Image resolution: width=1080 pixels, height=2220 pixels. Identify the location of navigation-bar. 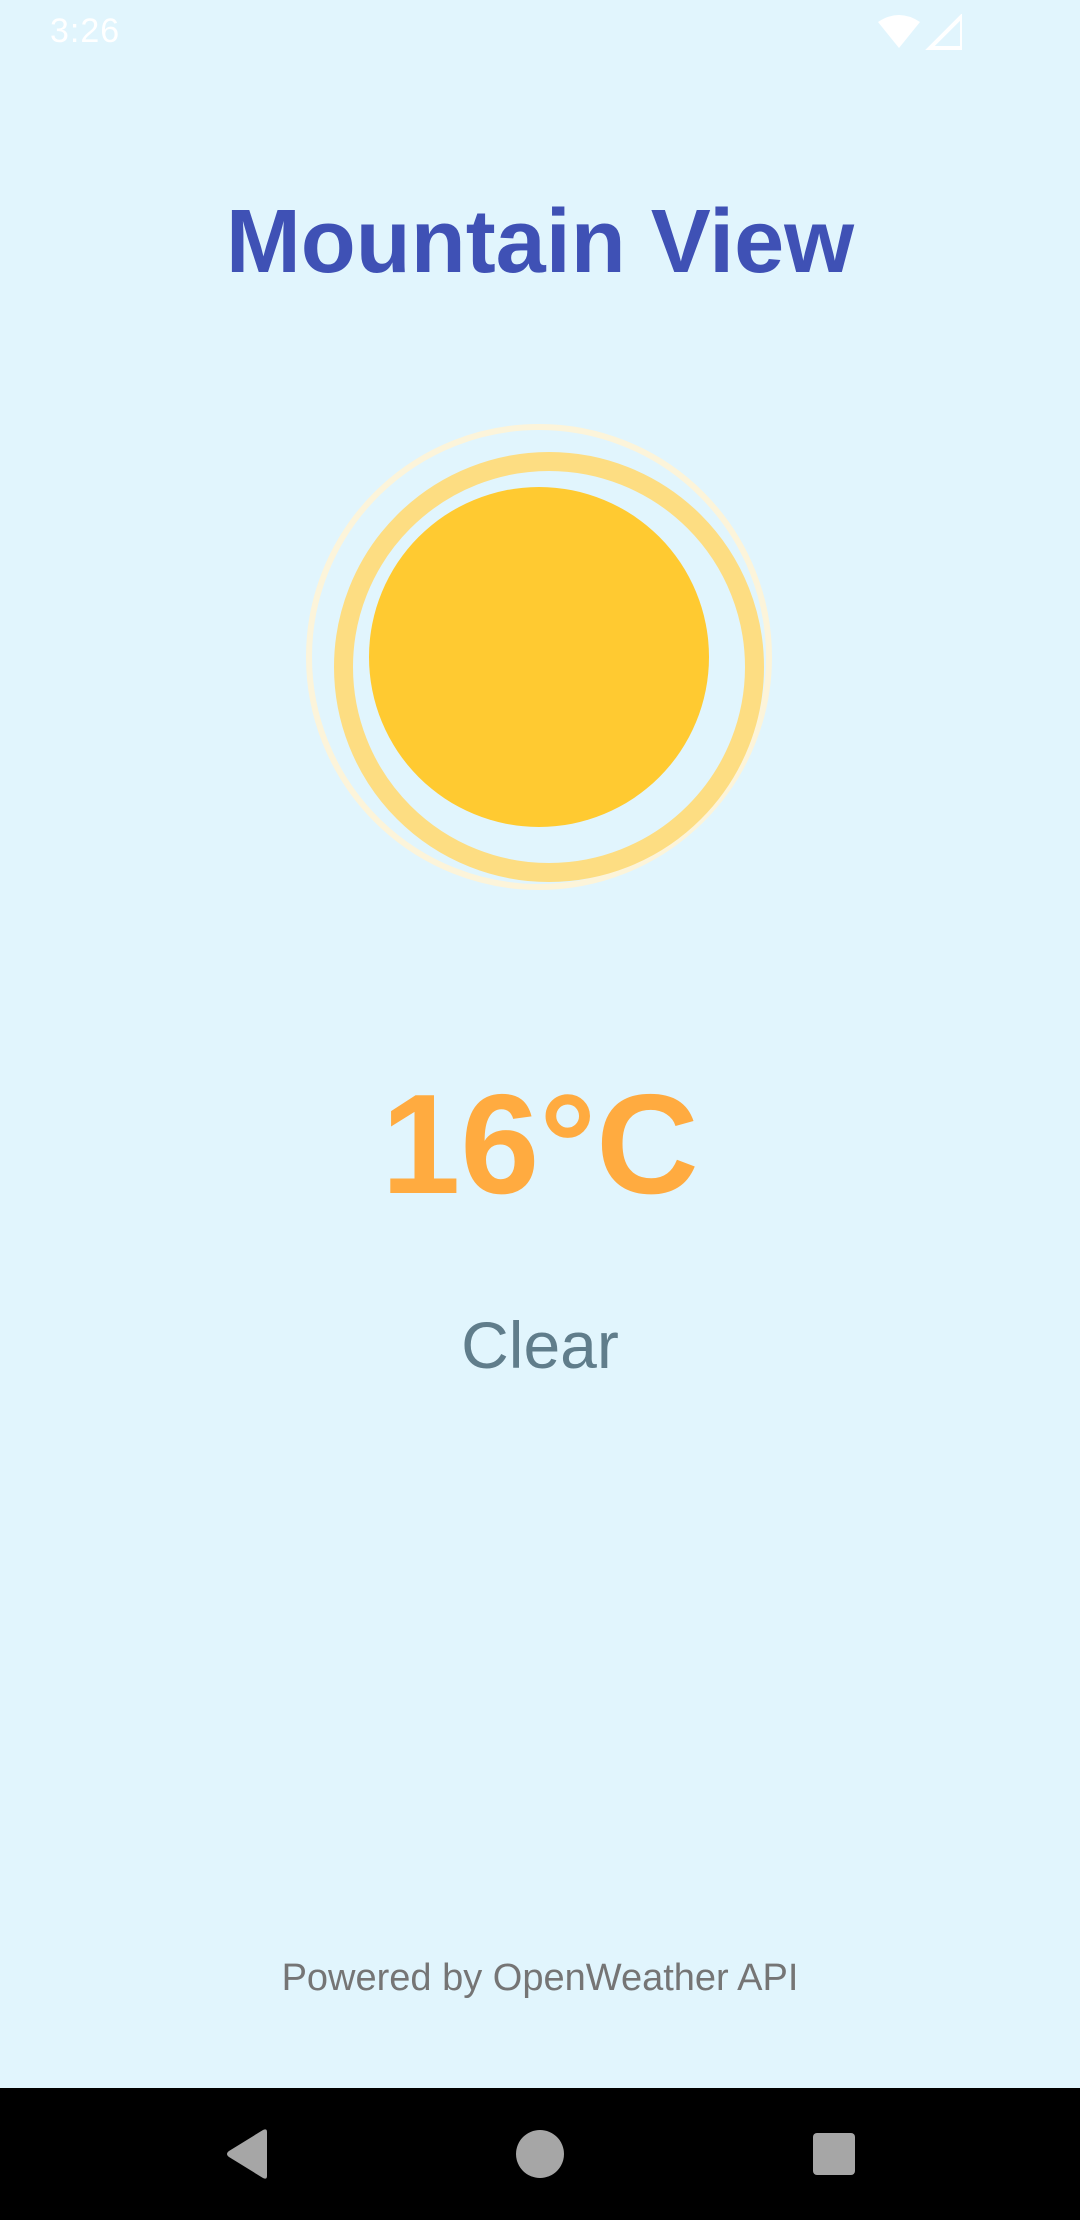
(540, 2154).